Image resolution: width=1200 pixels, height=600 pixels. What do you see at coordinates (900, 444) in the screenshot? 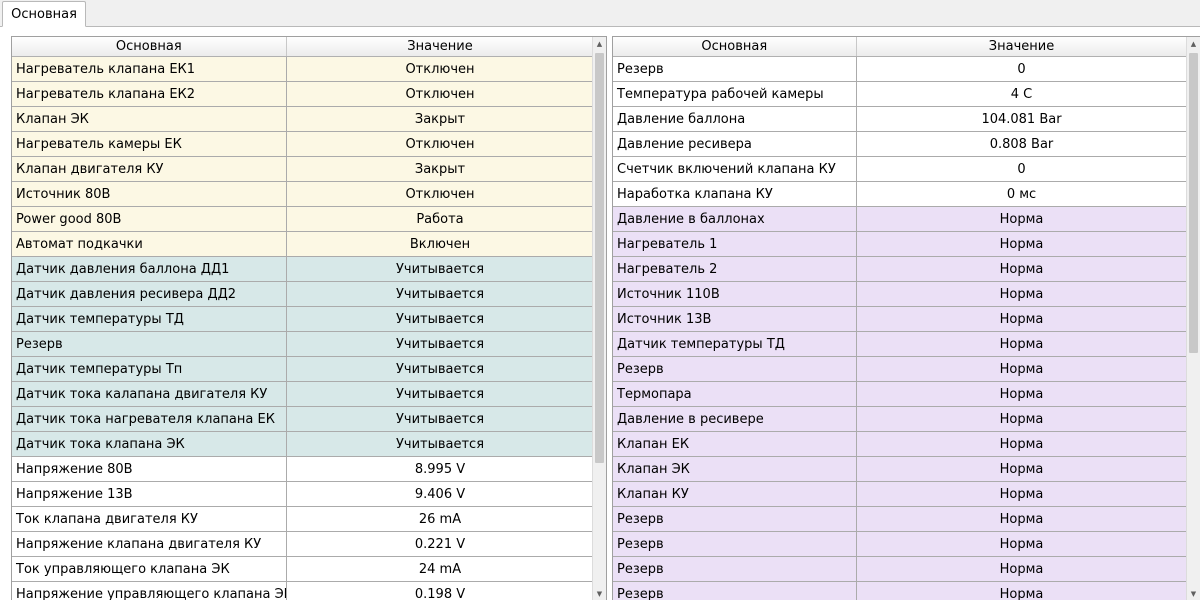
I see `table-row: Клапан ЕК Норма` at bounding box center [900, 444].